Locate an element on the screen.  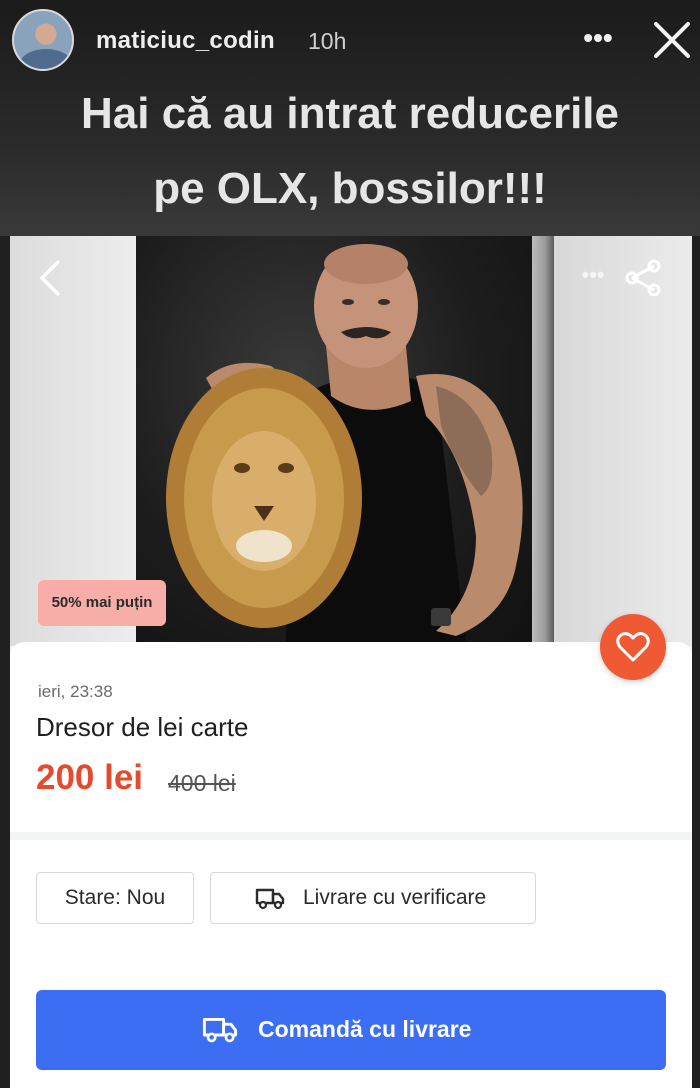
delivery-chip: Livrare cu verificare is located at coordinates (373, 898).